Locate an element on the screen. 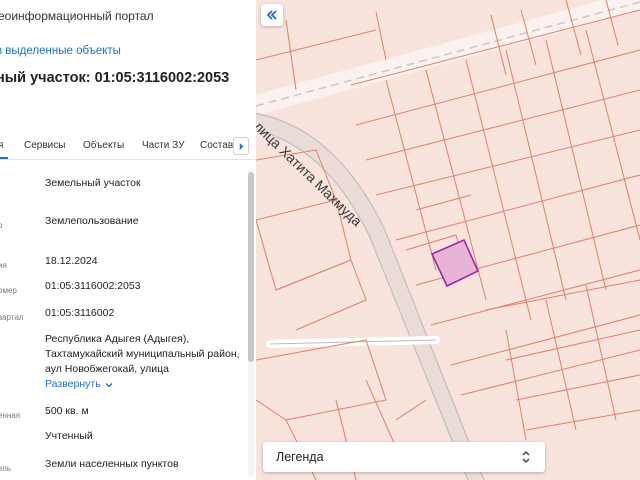 The width and height of the screenshot is (640, 480). portal-title: еоинформационный портал is located at coordinates (77, 16).